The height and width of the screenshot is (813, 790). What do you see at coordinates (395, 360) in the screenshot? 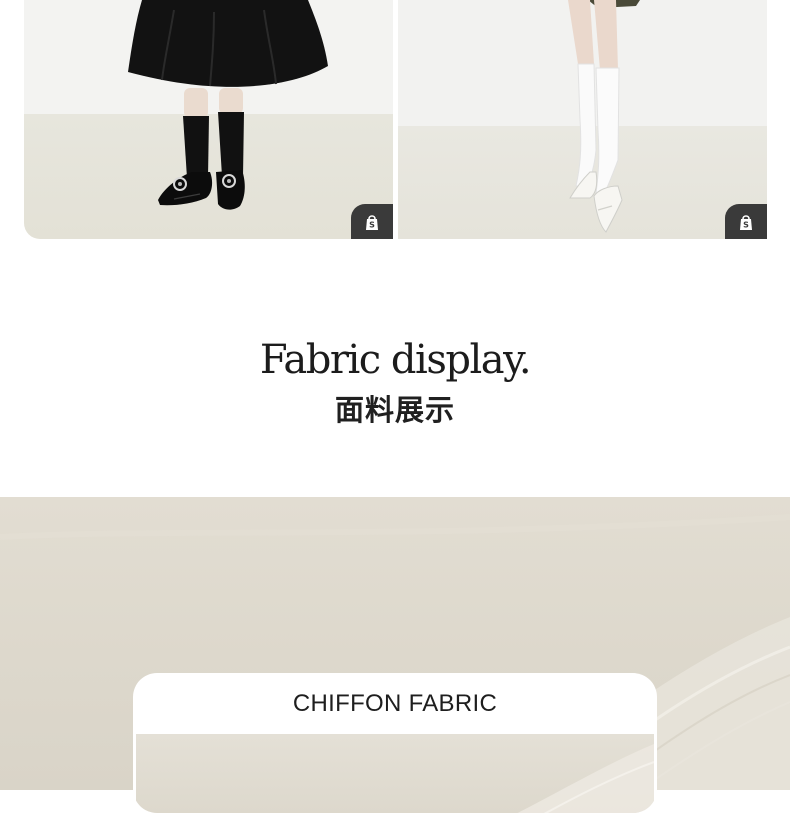
I see `section-title-english: Fabric display.` at bounding box center [395, 360].